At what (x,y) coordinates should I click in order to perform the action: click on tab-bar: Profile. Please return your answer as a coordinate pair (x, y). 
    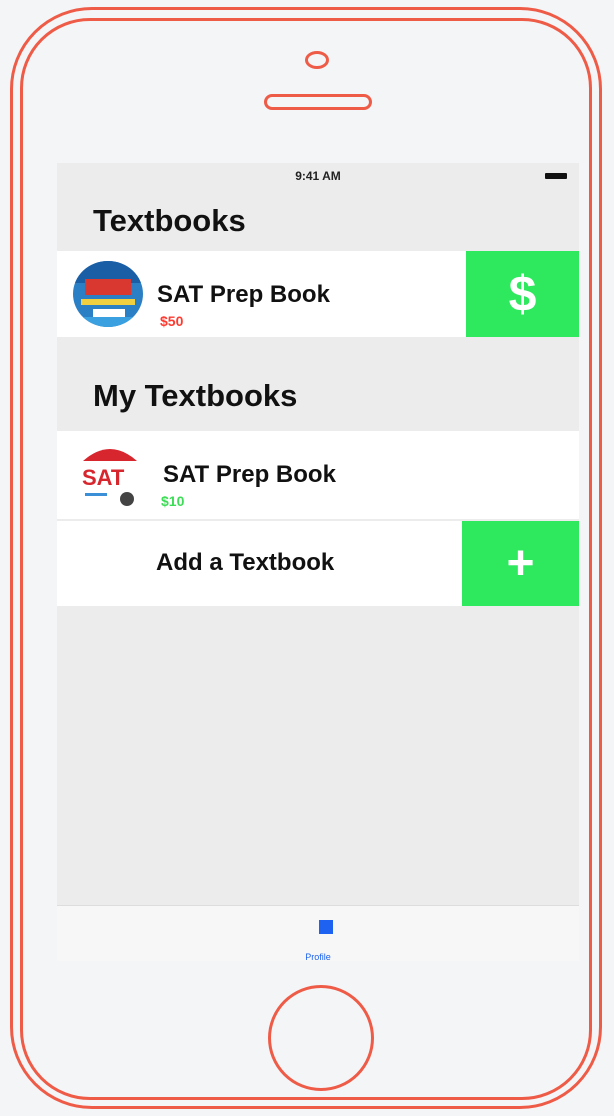
    Looking at the image, I should click on (318, 933).